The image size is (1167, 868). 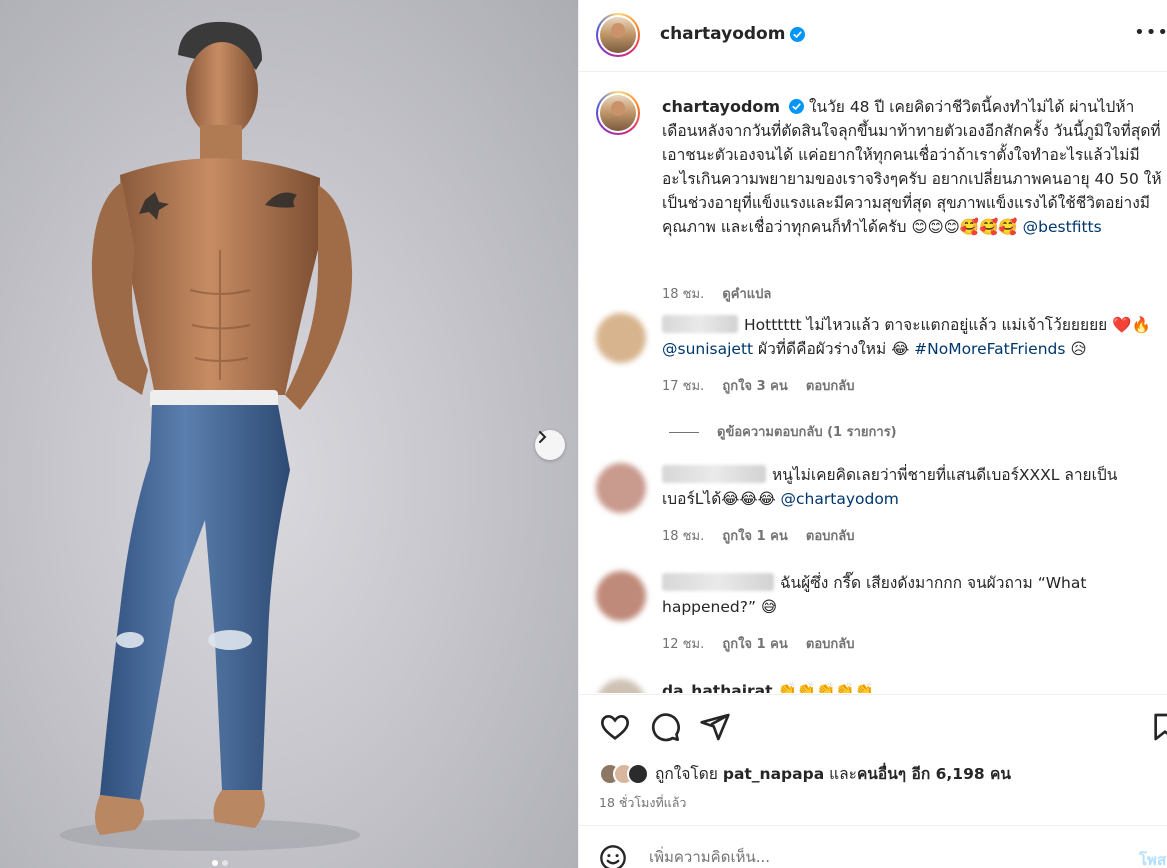 I want to click on comment-emoji: 😥, so click(x=1076, y=349).